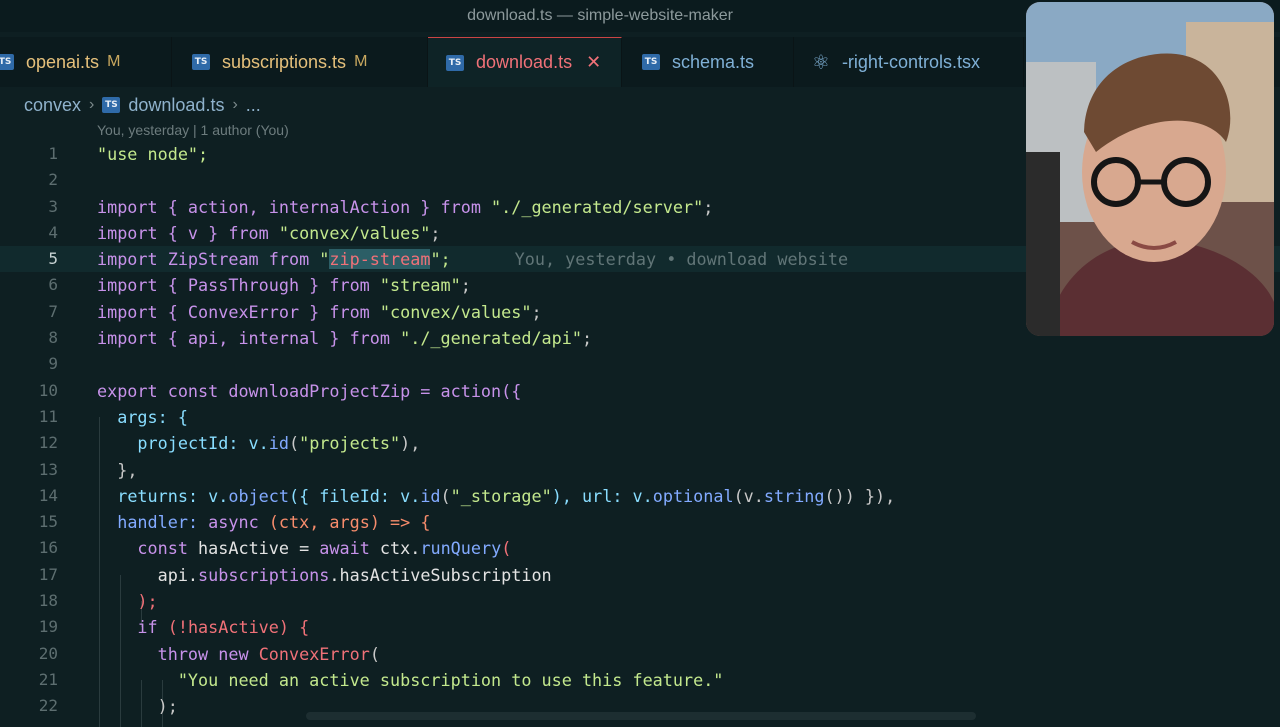 This screenshot has height=727, width=1280. I want to click on line-number: 16, so click(48, 548).